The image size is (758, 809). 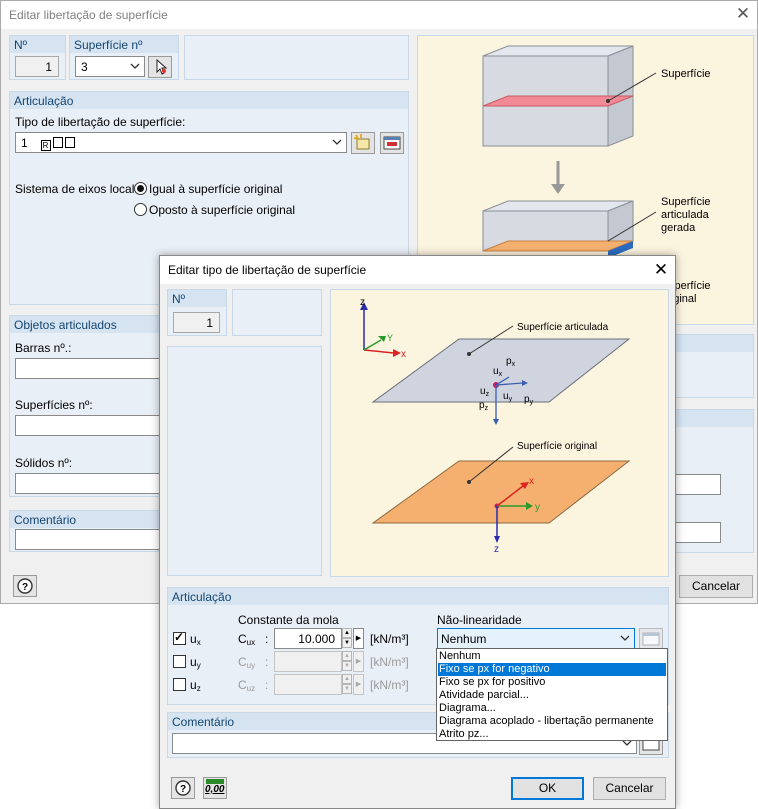 What do you see at coordinates (95, 483) in the screenshot?
I see `solids-input` at bounding box center [95, 483].